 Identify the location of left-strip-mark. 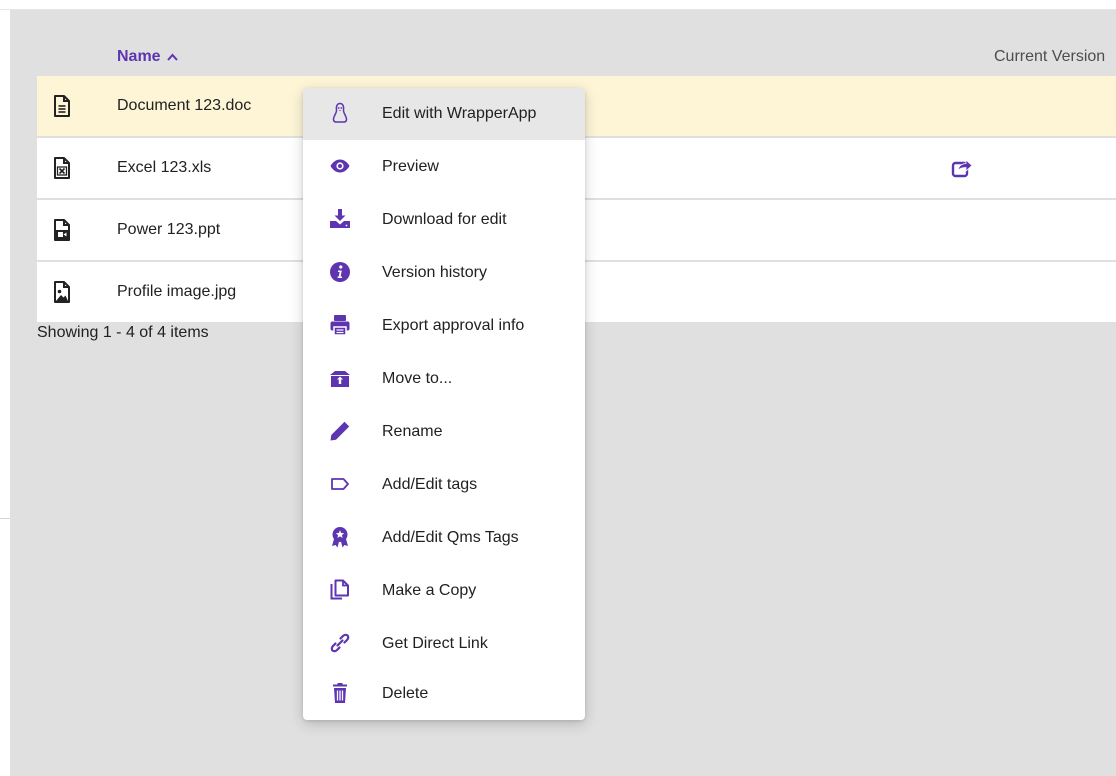
(5, 518).